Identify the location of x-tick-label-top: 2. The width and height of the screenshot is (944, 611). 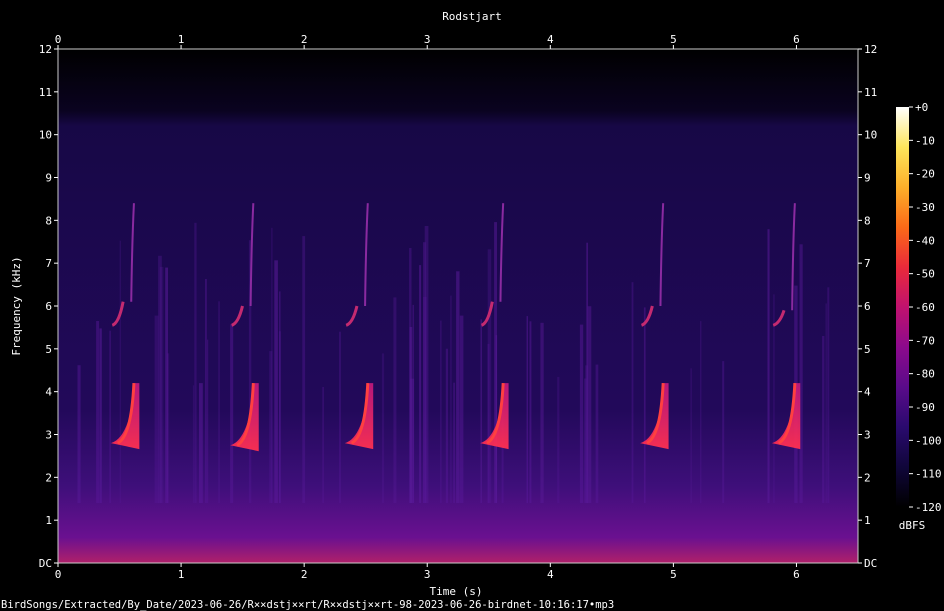
(304, 39).